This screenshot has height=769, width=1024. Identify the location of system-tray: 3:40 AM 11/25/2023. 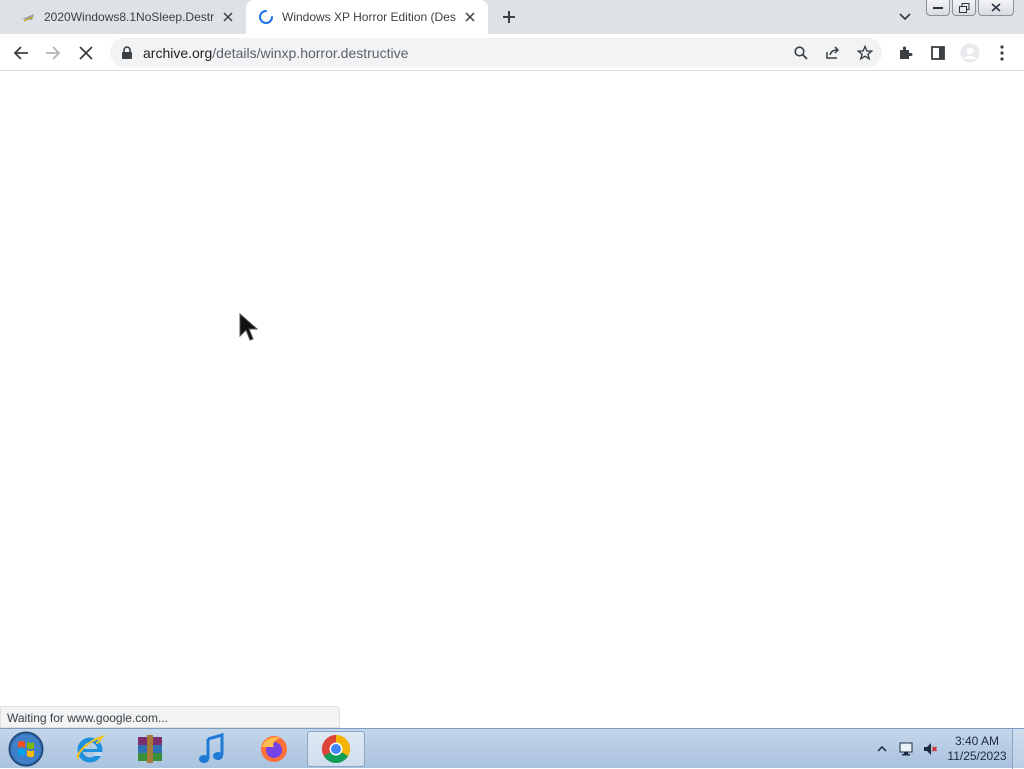
(947, 749).